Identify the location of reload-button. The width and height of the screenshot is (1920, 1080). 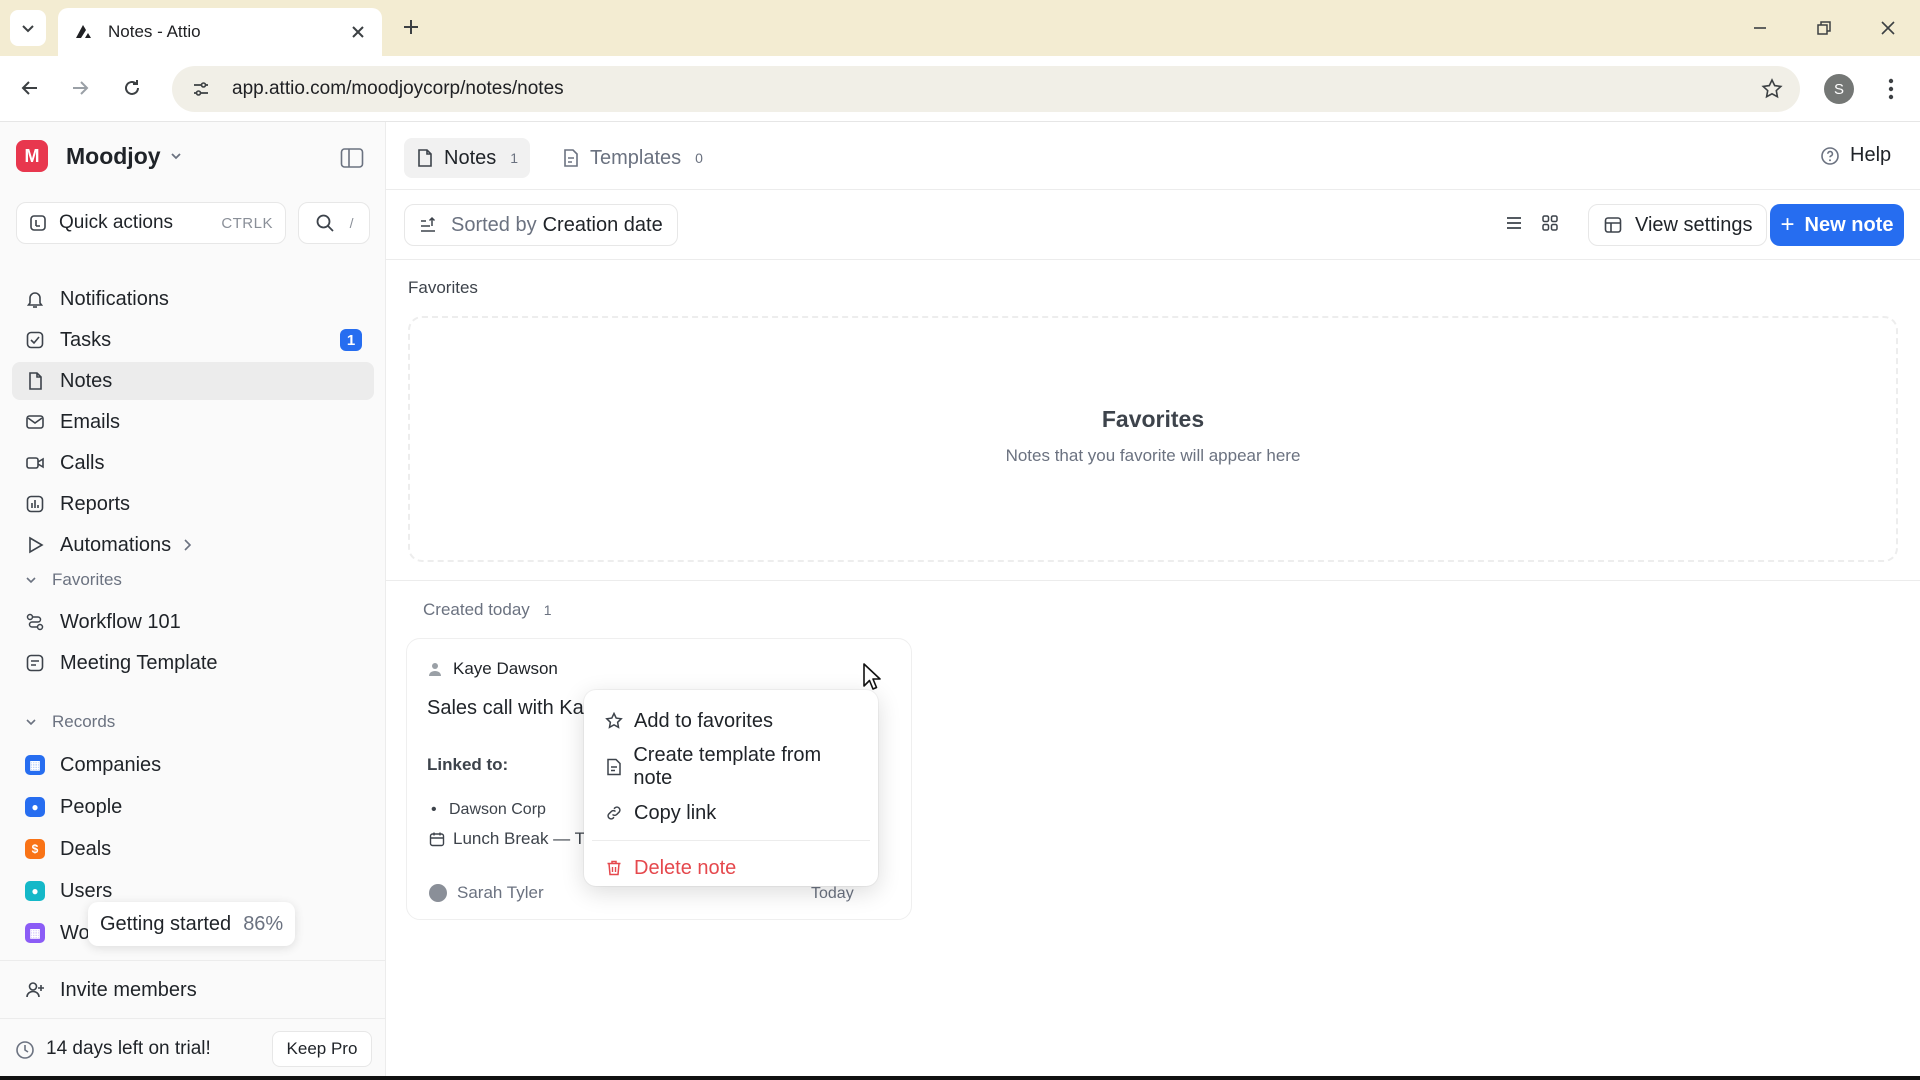
(132, 88).